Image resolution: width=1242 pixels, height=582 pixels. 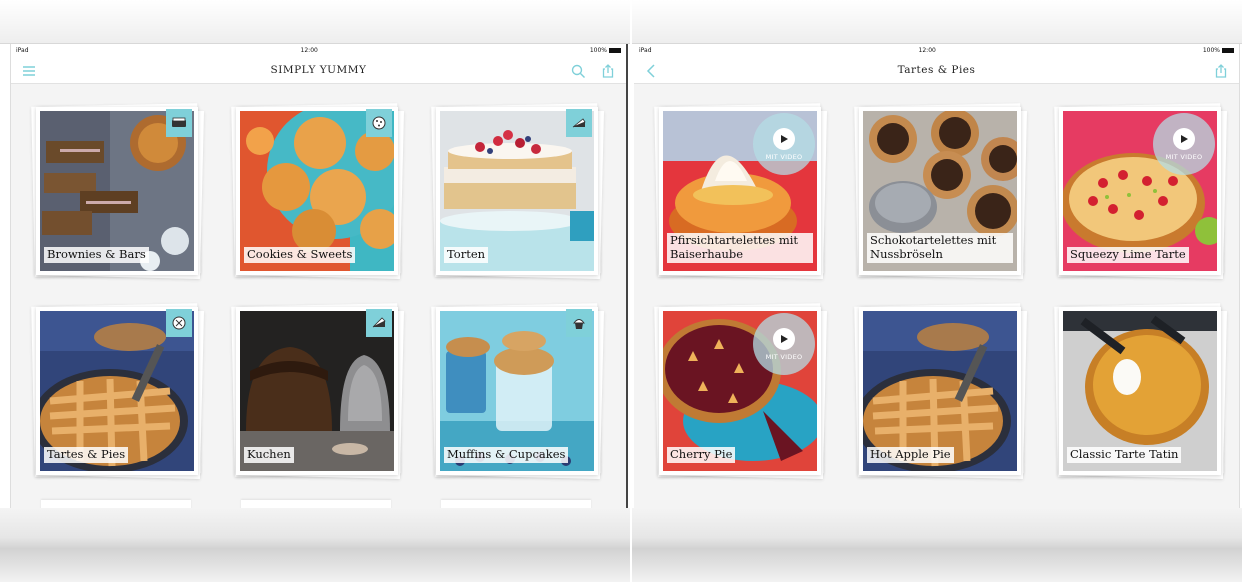 I want to click on category-tile-brownies: Brownies & Bars, so click(x=118, y=191).